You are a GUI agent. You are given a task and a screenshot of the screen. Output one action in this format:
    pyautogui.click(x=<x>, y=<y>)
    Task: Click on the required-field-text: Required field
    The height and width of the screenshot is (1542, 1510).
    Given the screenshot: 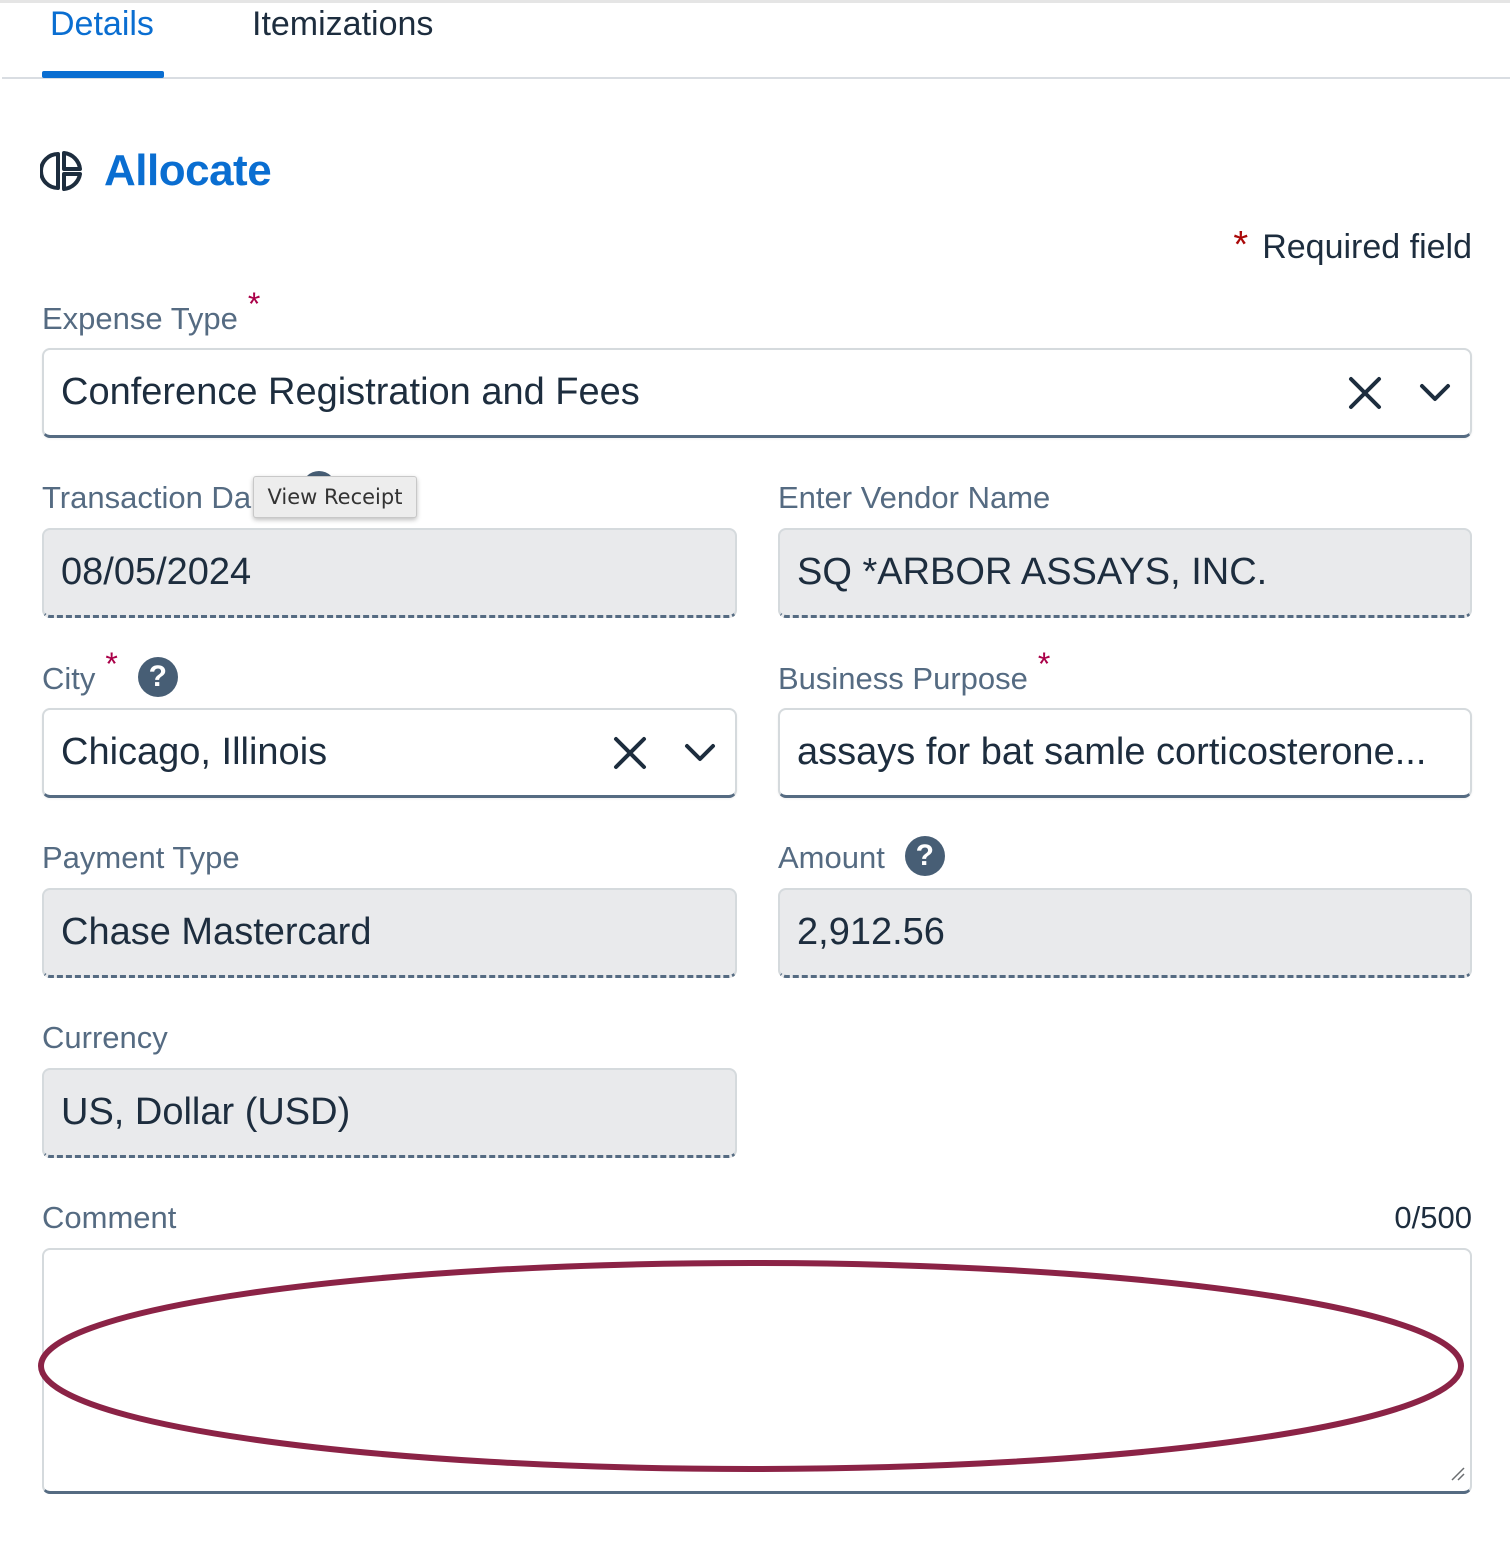 What is the action you would take?
    pyautogui.click(x=1367, y=247)
    